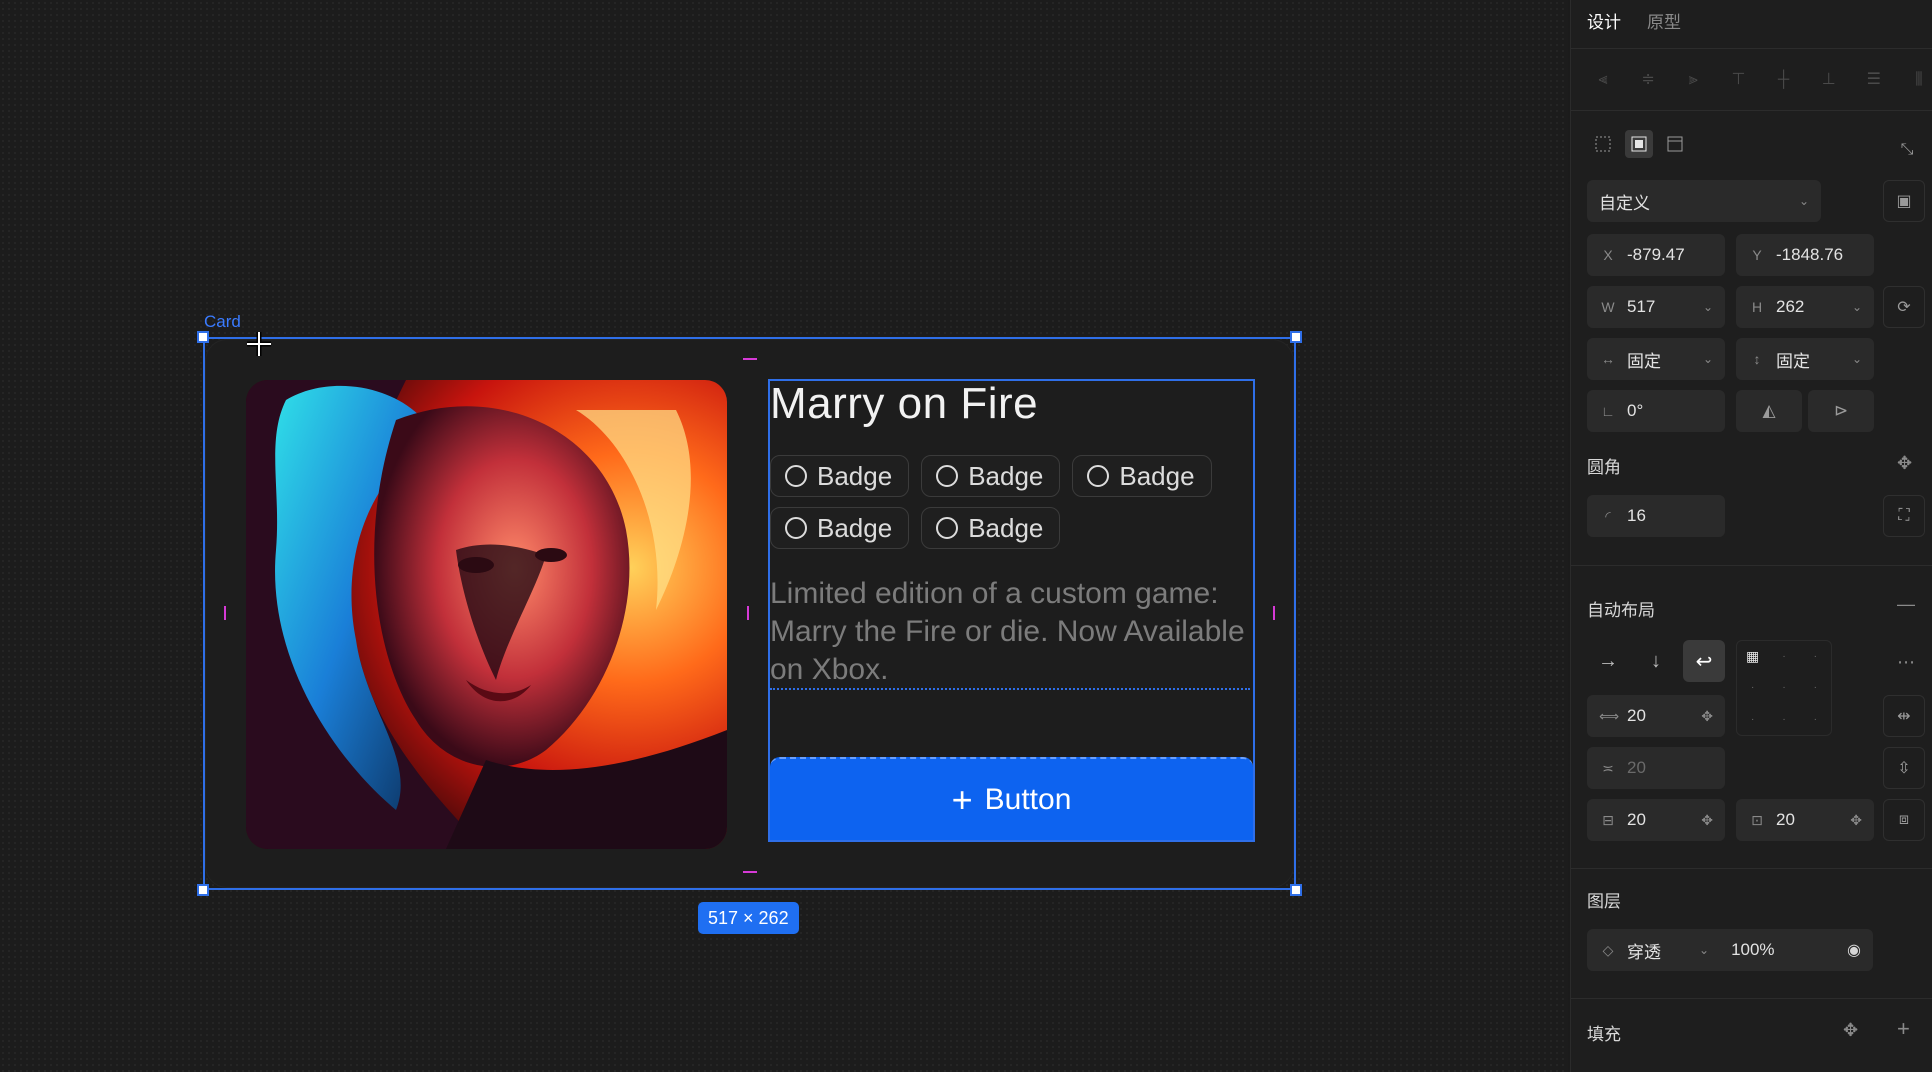 The image size is (1932, 1072). I want to click on width-field: W 517 ⌄, so click(1656, 307).